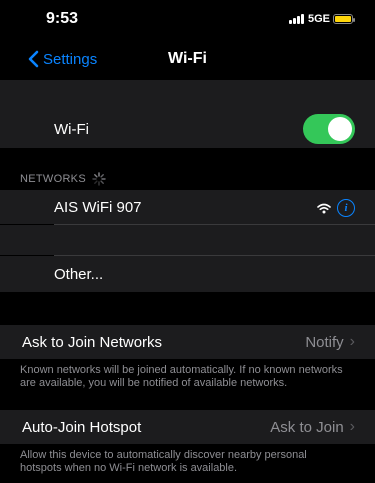  Describe the element at coordinates (187, 20) in the screenshot. I see `status-bar: 9:53 5GE` at that location.